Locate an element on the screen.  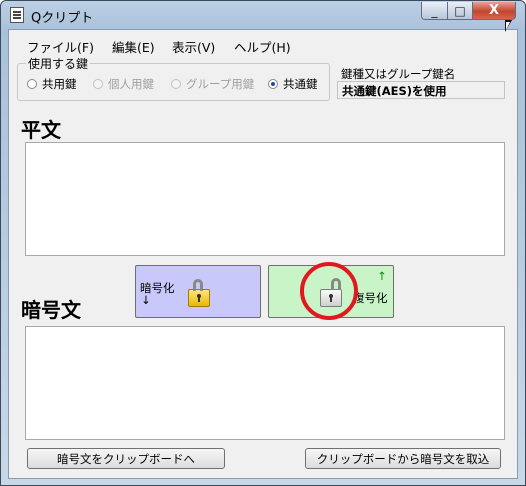
closed-lock-icon is located at coordinates (199, 293).